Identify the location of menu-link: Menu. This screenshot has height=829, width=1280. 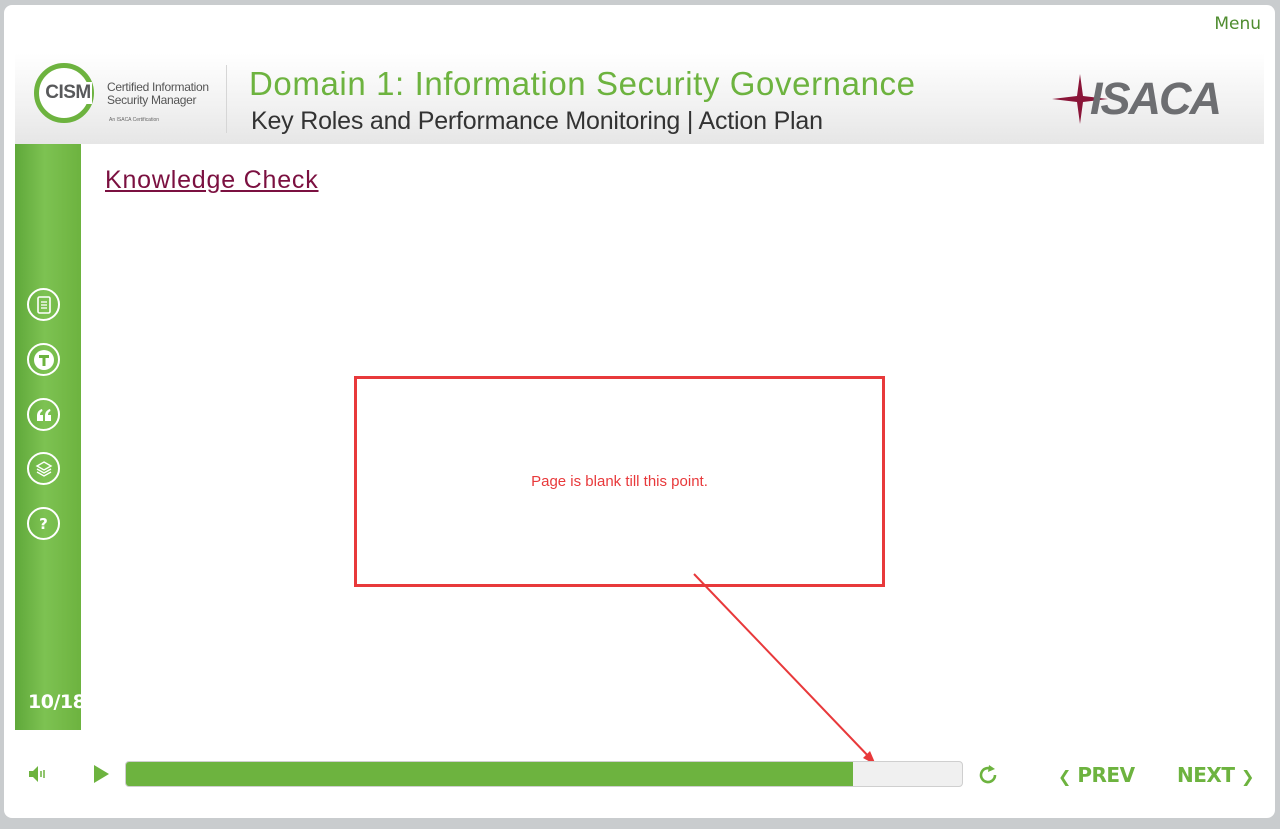
(1237, 24).